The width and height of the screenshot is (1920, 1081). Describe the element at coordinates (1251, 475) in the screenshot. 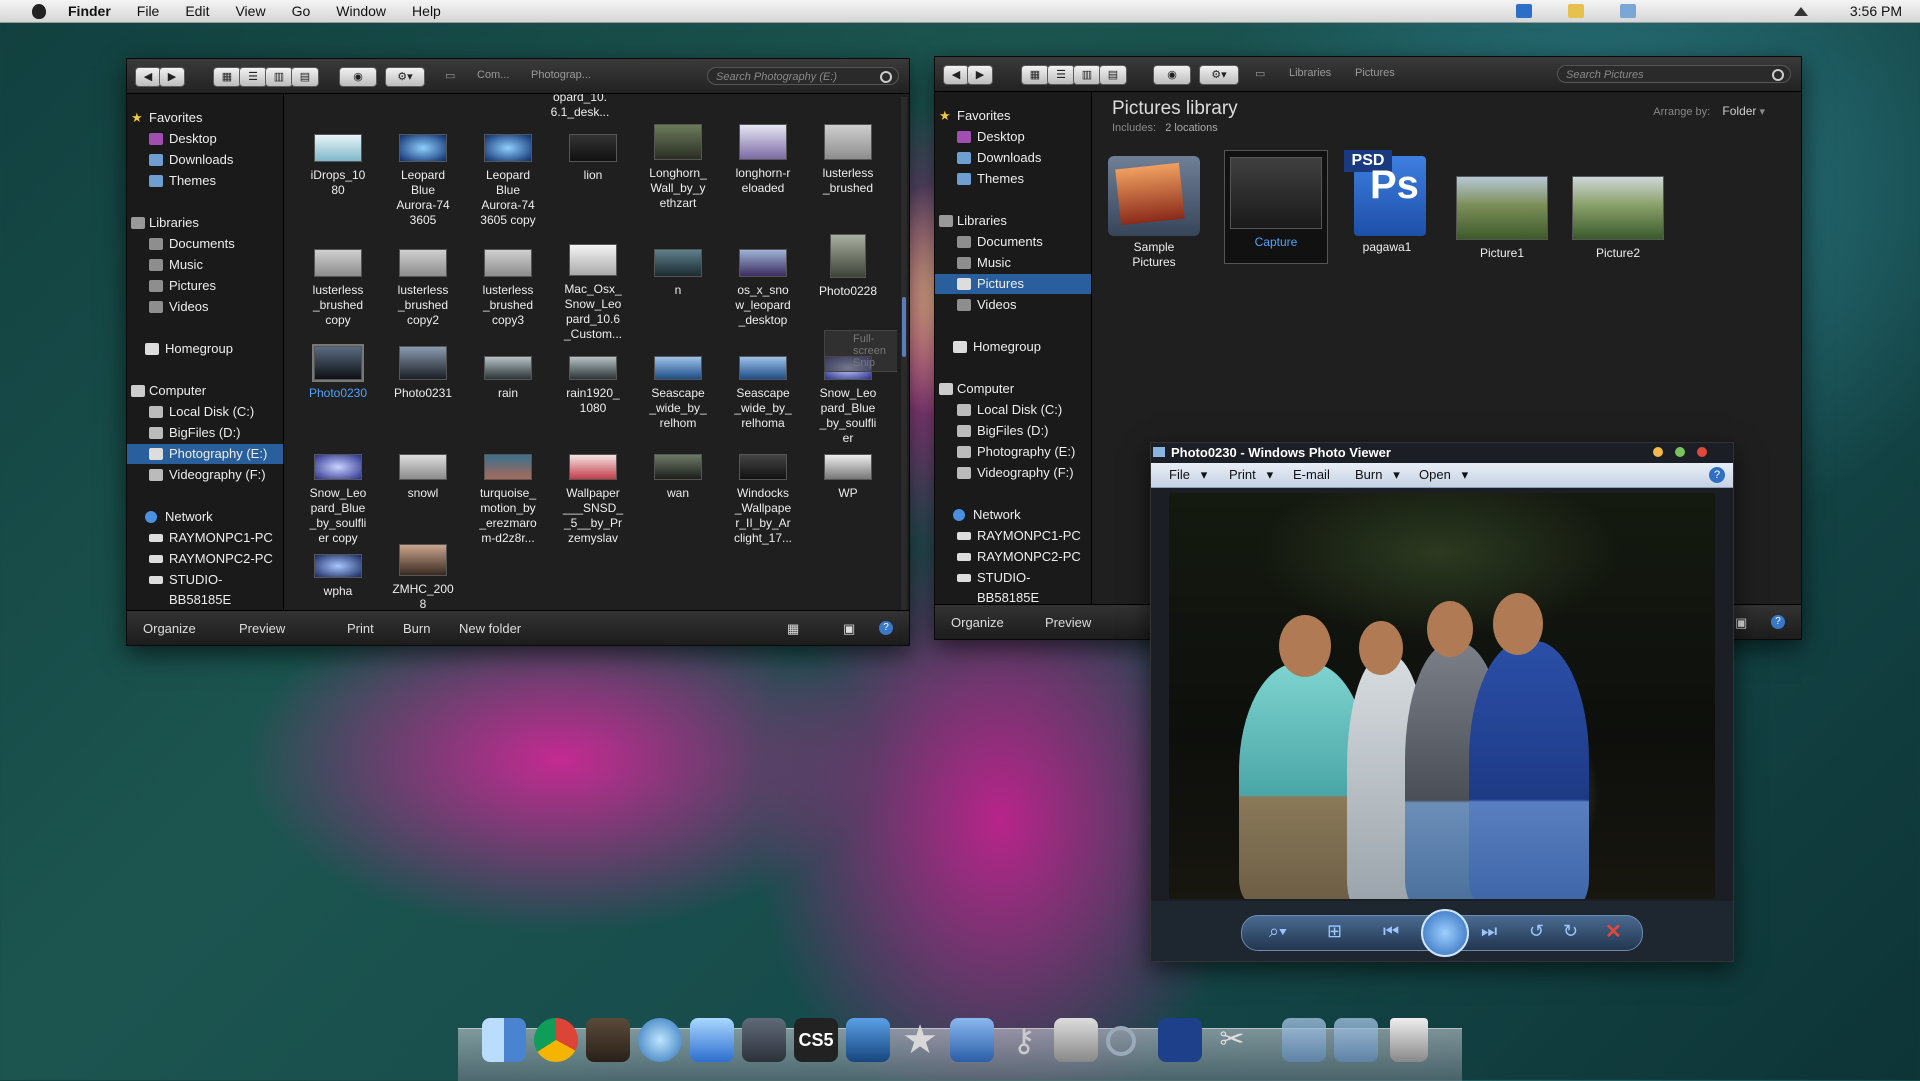

I see `pv-print-menu: Print ▾` at that location.